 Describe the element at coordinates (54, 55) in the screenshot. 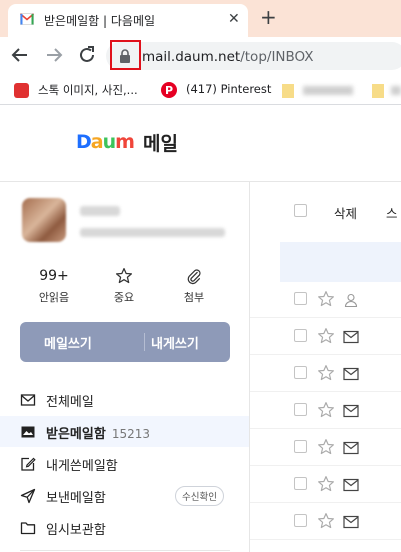

I see `forward-arrow-icon` at that location.